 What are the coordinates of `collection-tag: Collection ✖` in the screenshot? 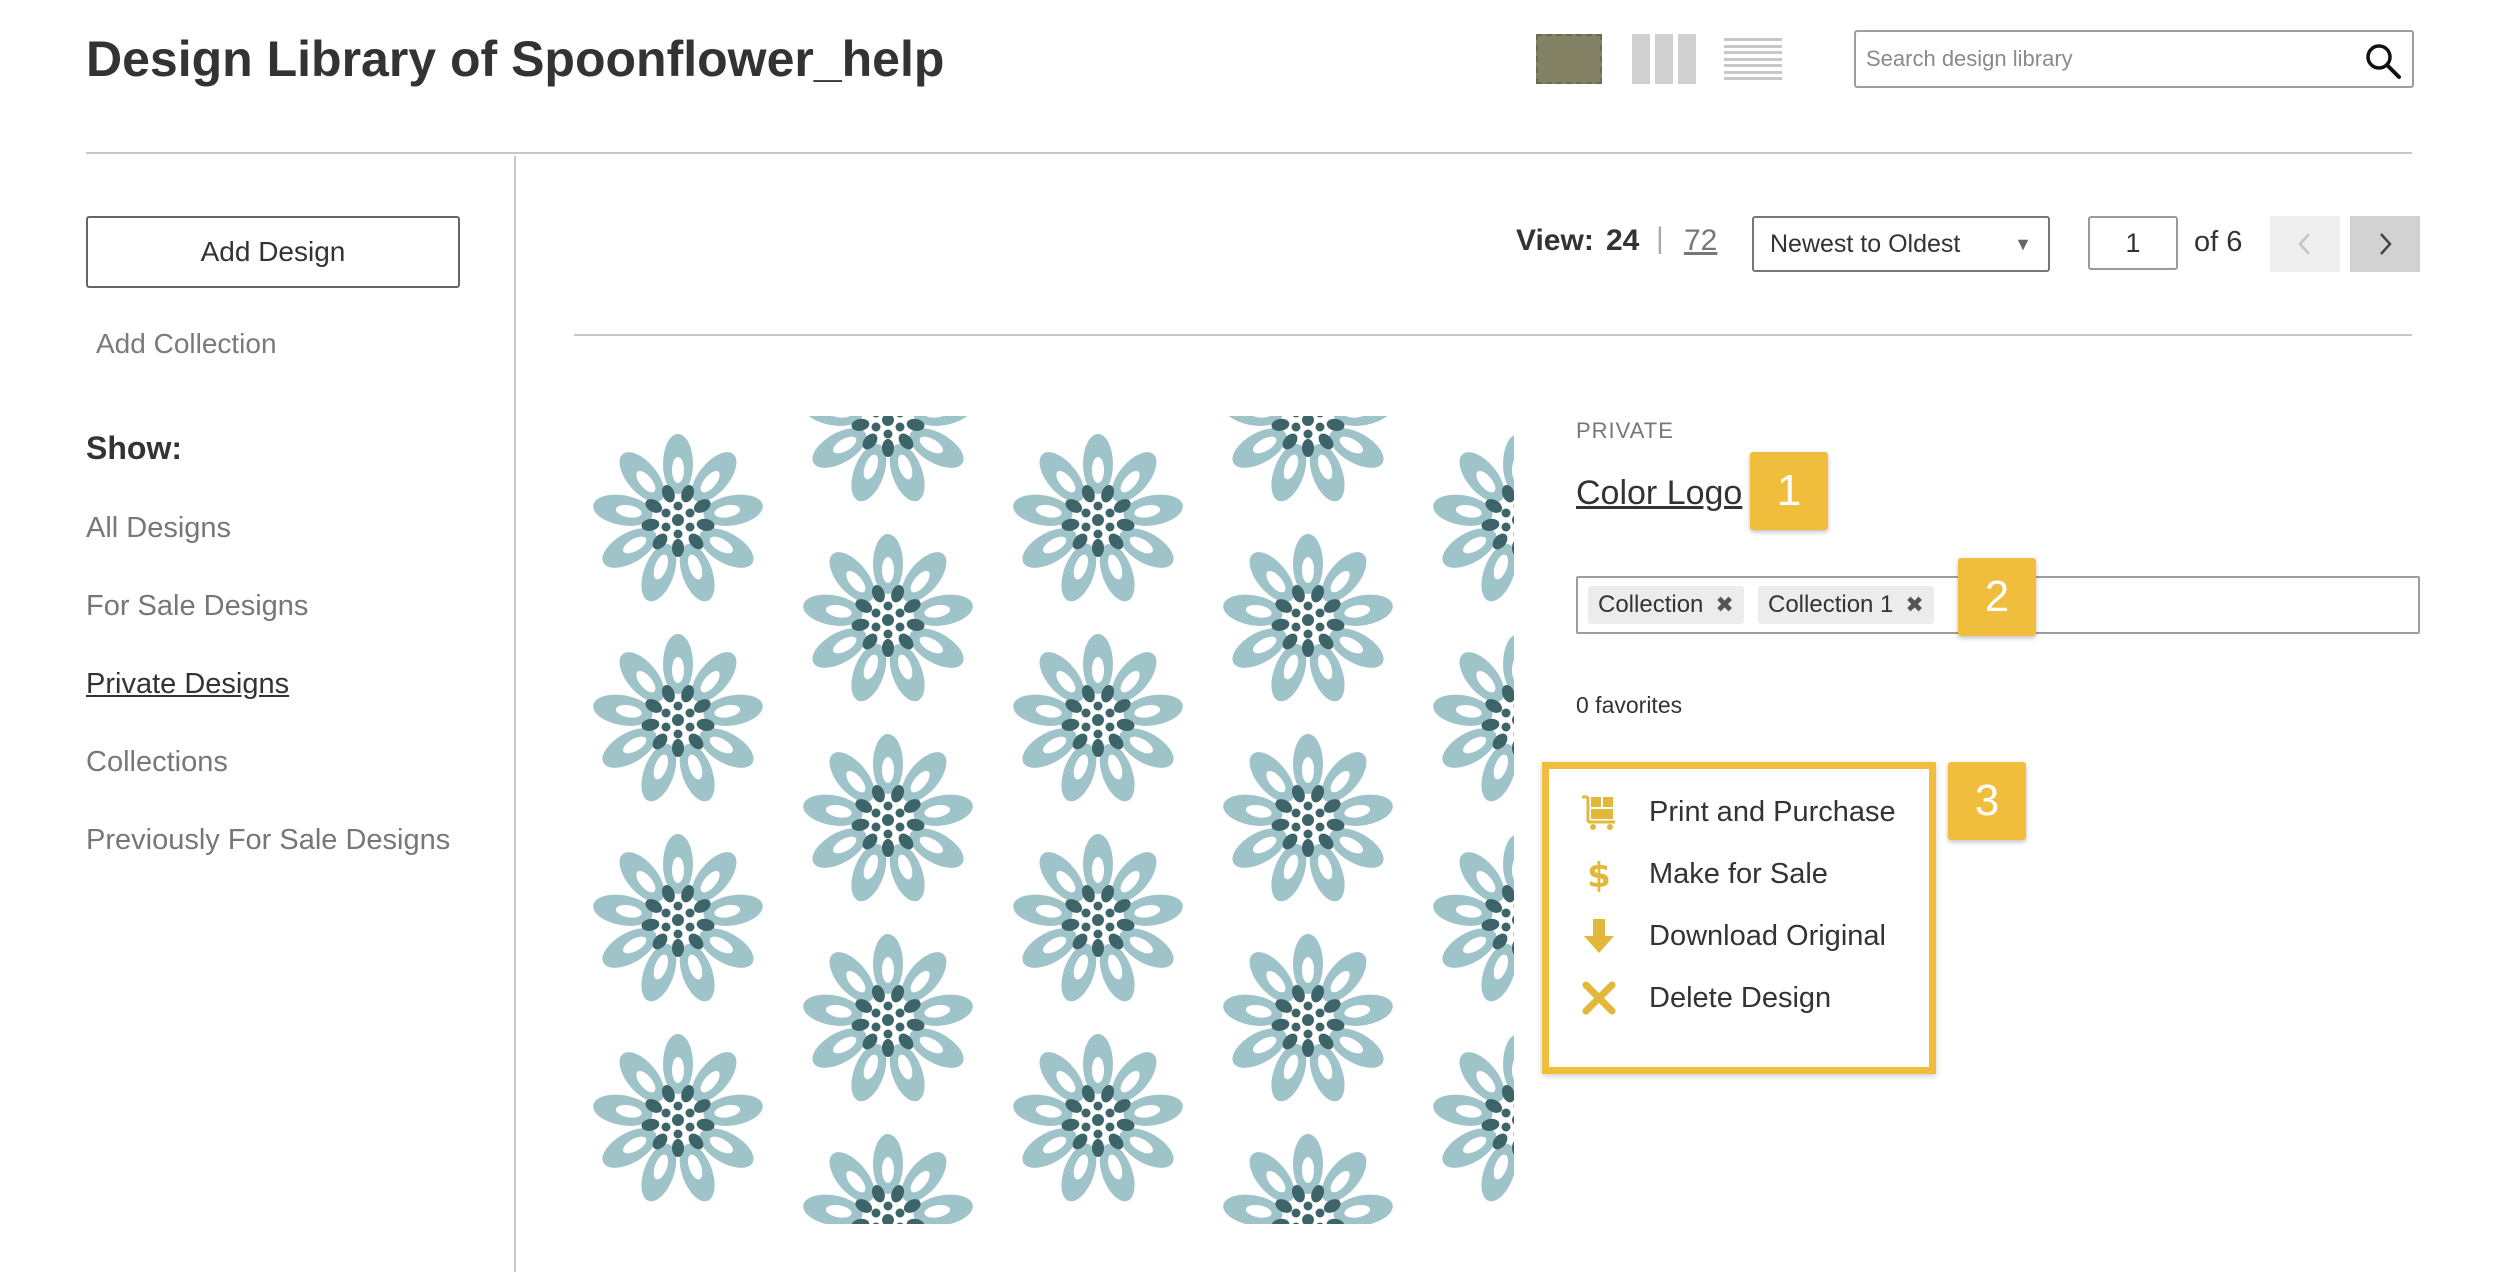 It's located at (1666, 605).